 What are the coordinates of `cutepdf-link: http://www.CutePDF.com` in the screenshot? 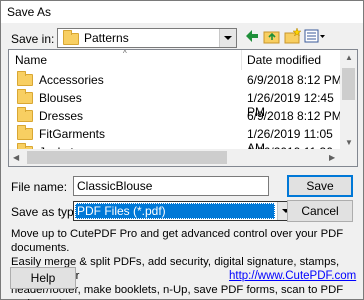 It's located at (292, 276).